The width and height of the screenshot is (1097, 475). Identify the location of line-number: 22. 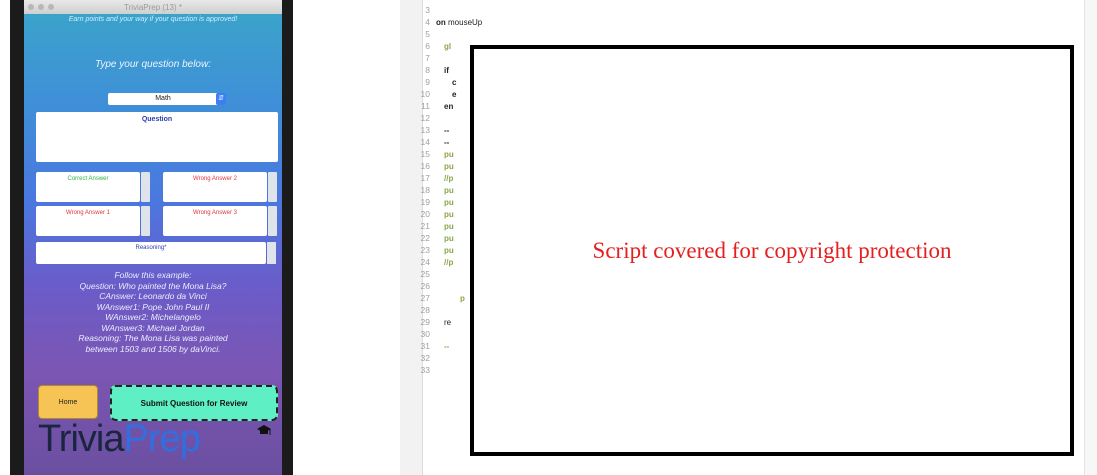
(425, 238).